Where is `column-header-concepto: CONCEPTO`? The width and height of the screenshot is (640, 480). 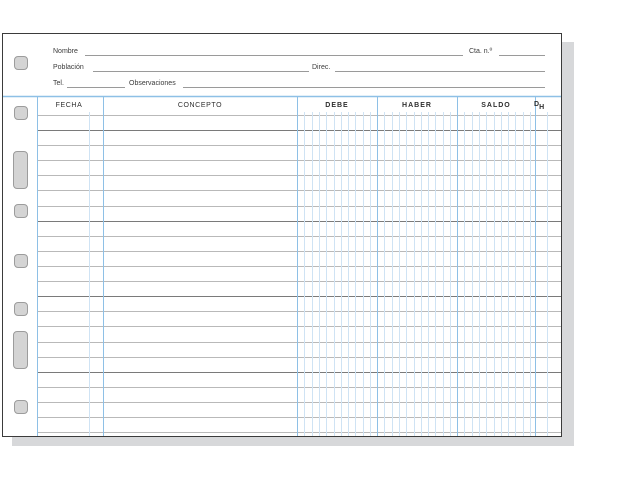
column-header-concepto: CONCEPTO is located at coordinates (200, 105).